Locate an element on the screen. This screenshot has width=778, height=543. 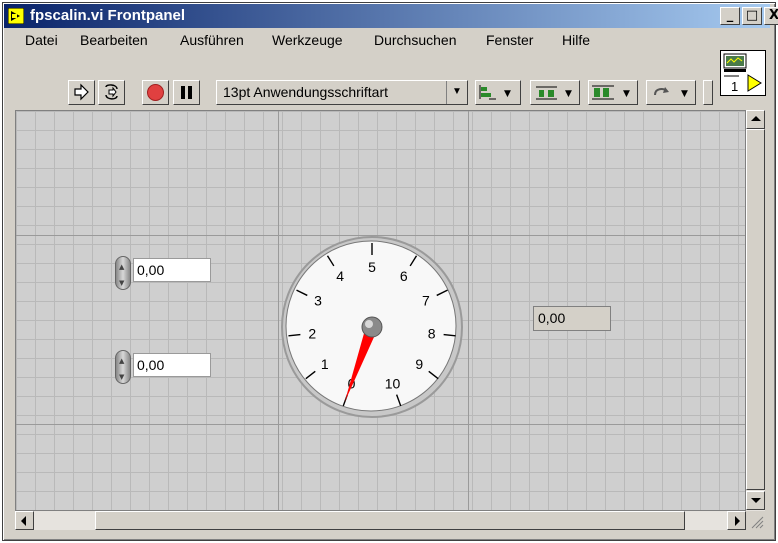
maximize-button: □ is located at coordinates (752, 16).